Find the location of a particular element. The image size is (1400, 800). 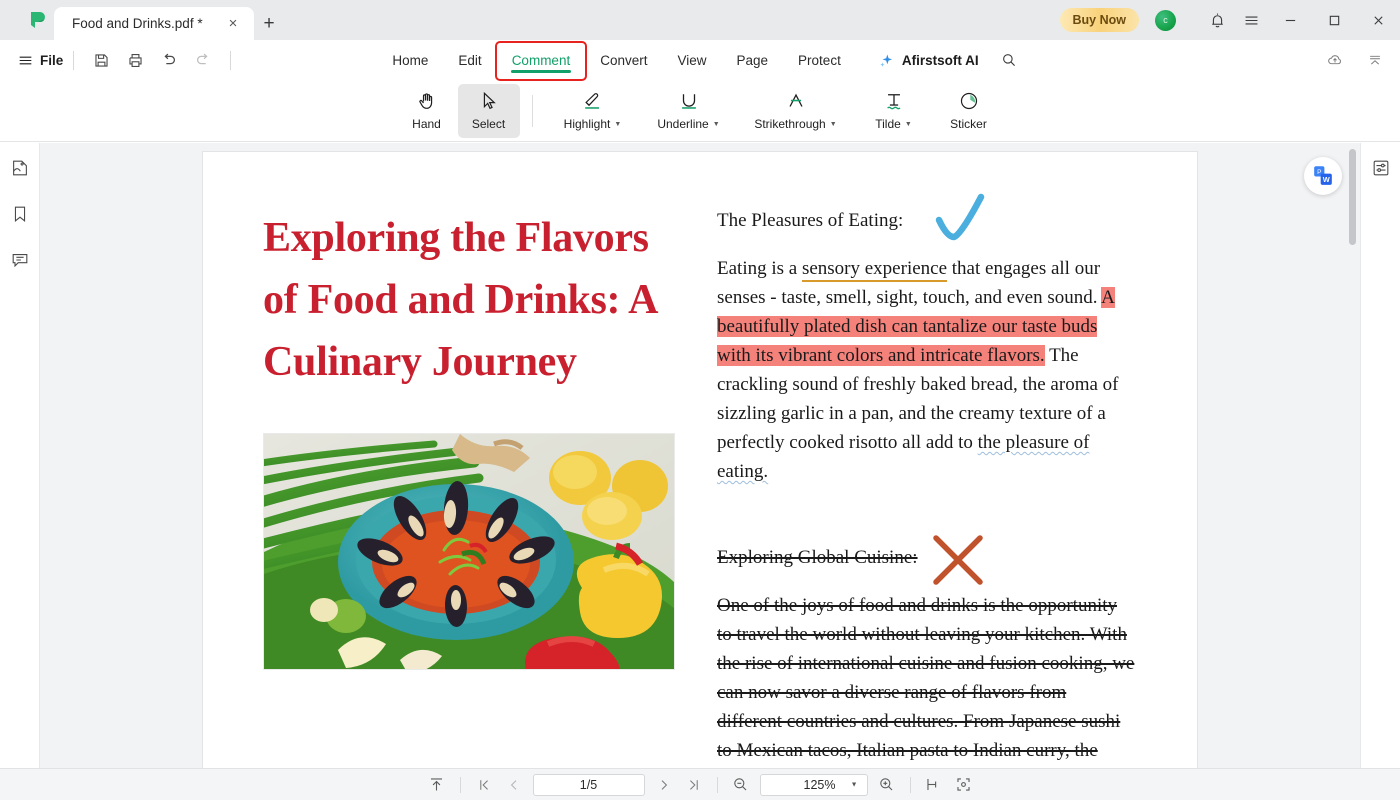

underline-icon is located at coordinates (688, 101).